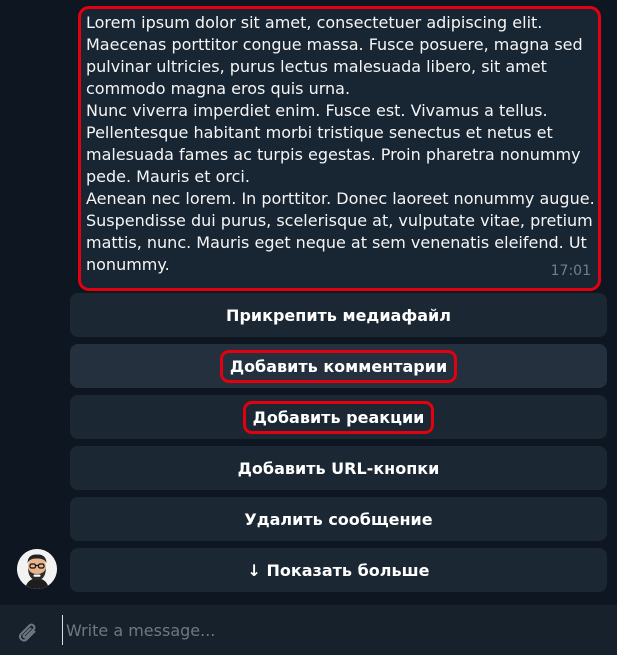 Image resolution: width=617 pixels, height=655 pixels. I want to click on add-reactions-label: Добавить реакции, so click(338, 417).